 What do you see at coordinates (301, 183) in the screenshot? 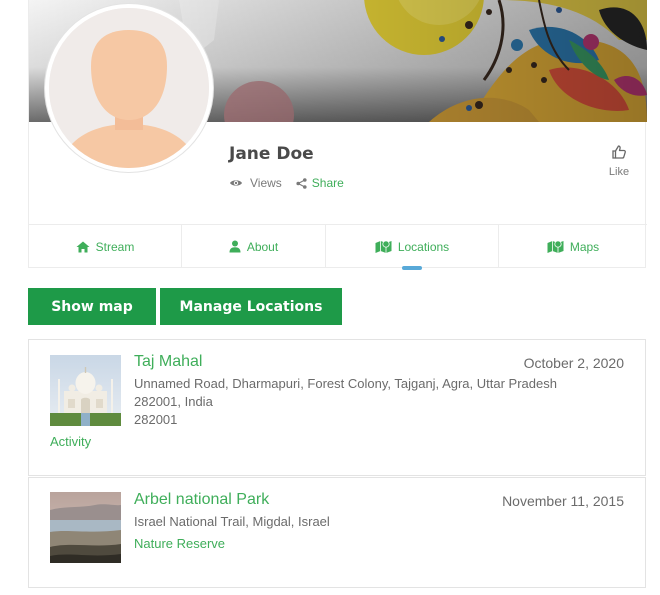
I see `share-icon` at bounding box center [301, 183].